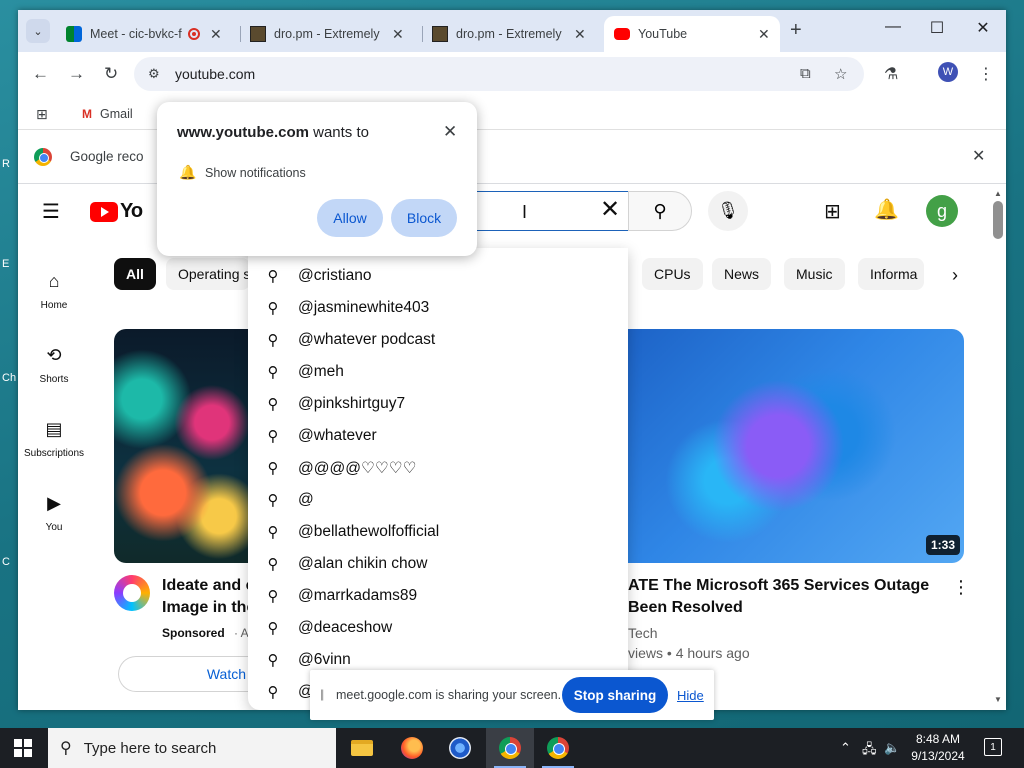 Image resolution: width=1024 pixels, height=768 pixels. I want to click on minimize-icon: —, so click(893, 27).